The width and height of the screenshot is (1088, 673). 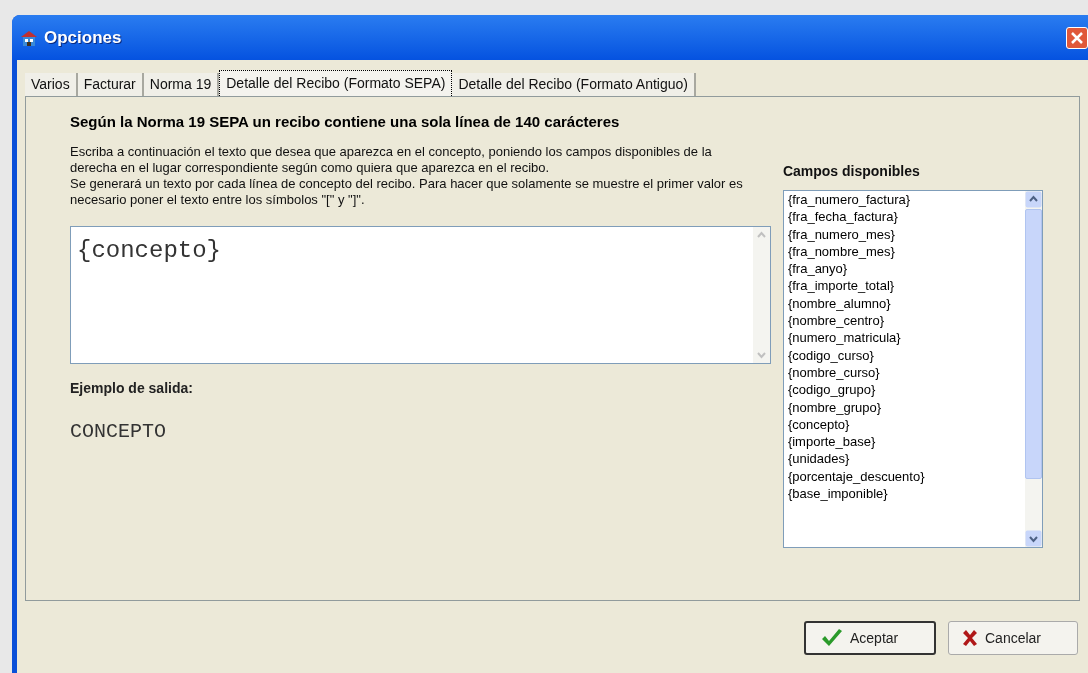 What do you see at coordinates (906, 303) in the screenshot?
I see `list-item: {nombre_alumno}` at bounding box center [906, 303].